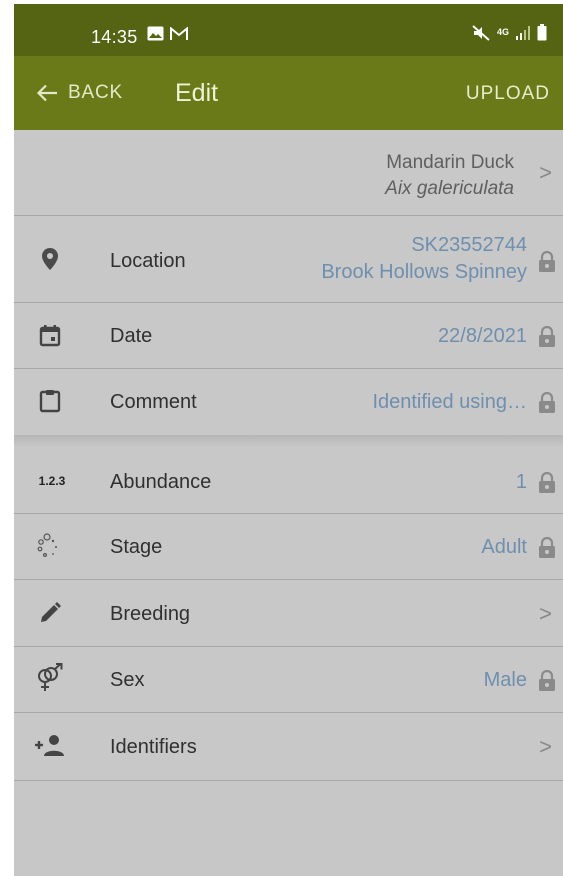  Describe the element at coordinates (179, 33) in the screenshot. I see `gmail-icon` at that location.